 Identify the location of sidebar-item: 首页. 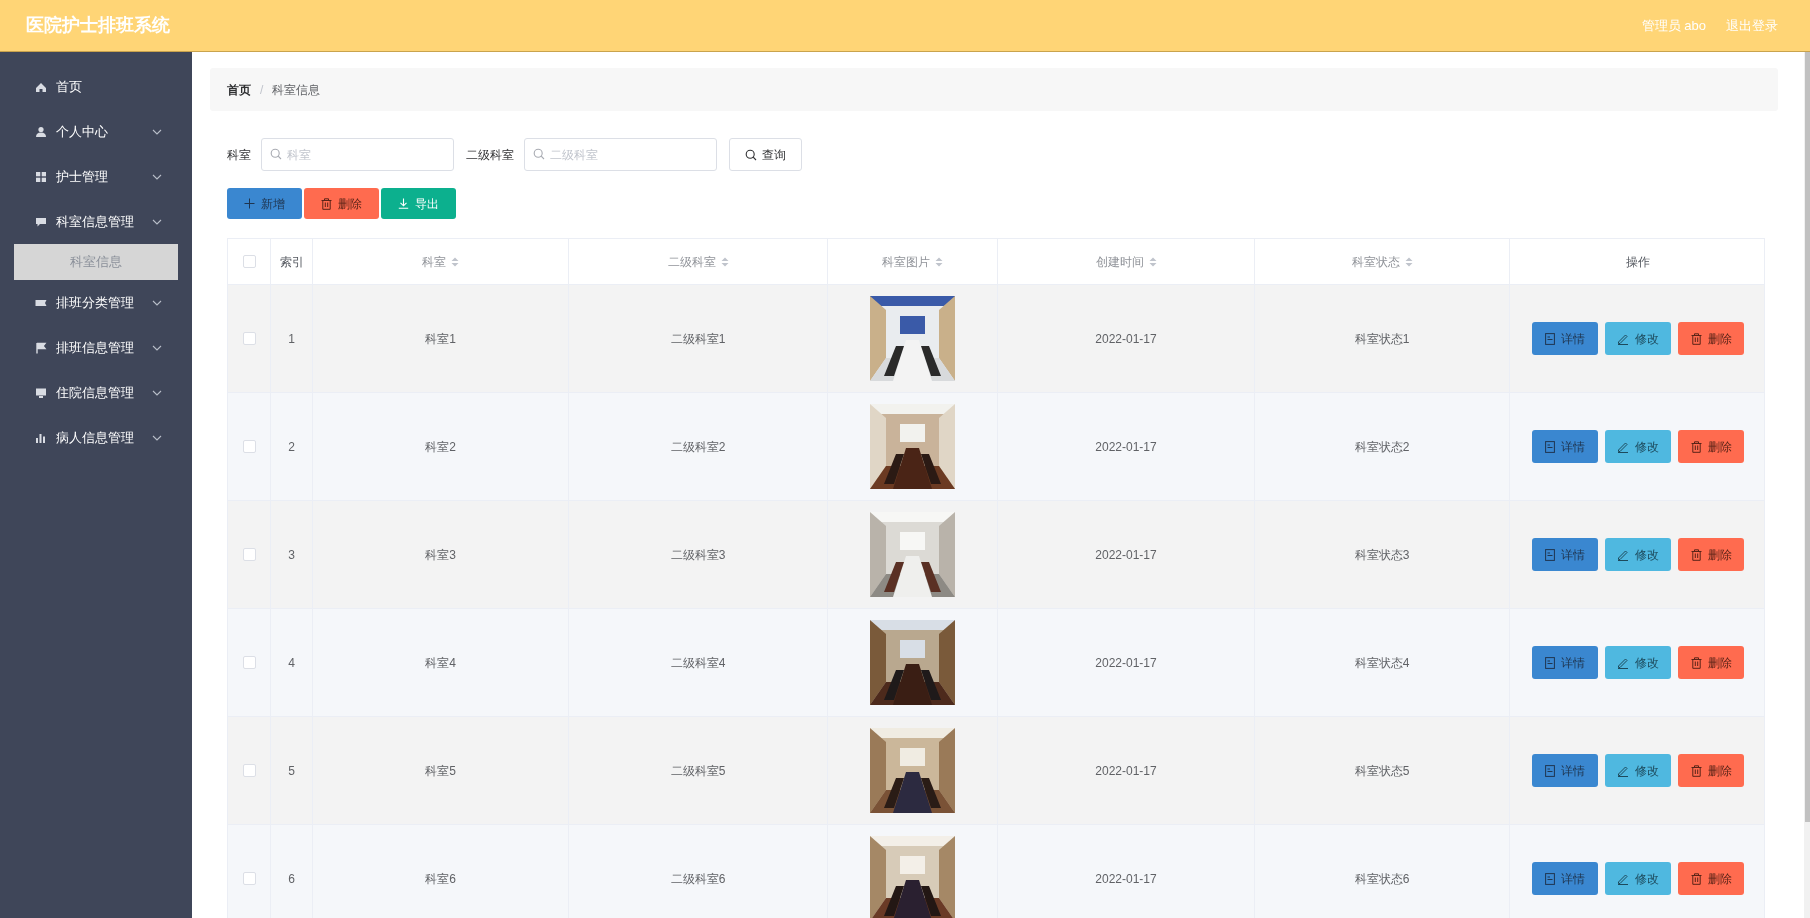
(96, 86).